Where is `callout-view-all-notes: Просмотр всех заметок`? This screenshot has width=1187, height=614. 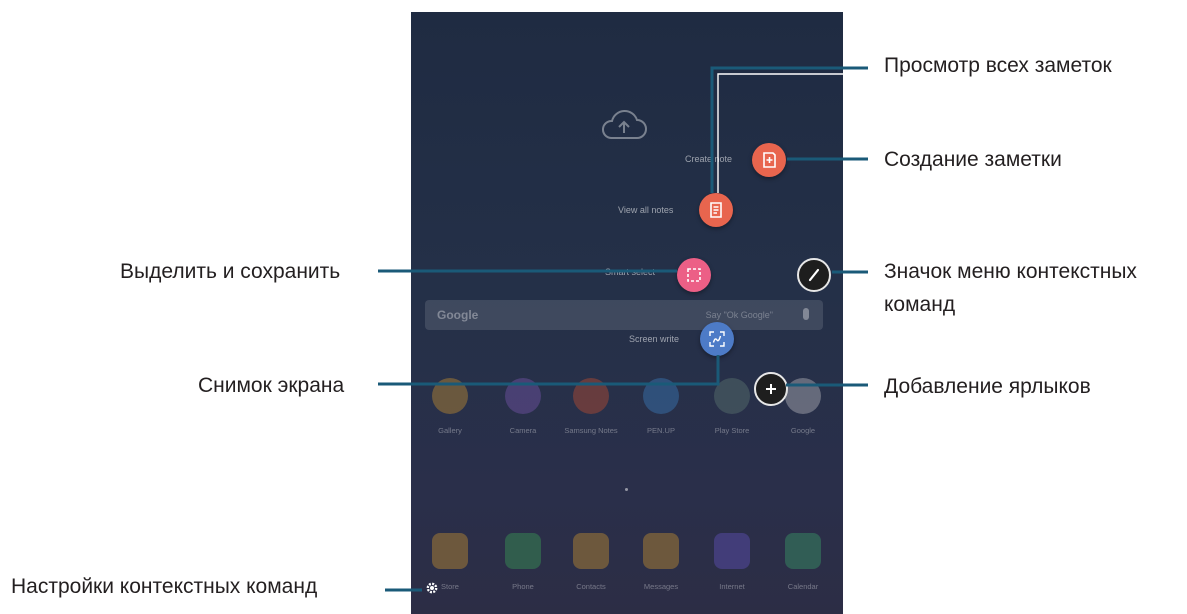 callout-view-all-notes: Просмотр всех заметок is located at coordinates (998, 65).